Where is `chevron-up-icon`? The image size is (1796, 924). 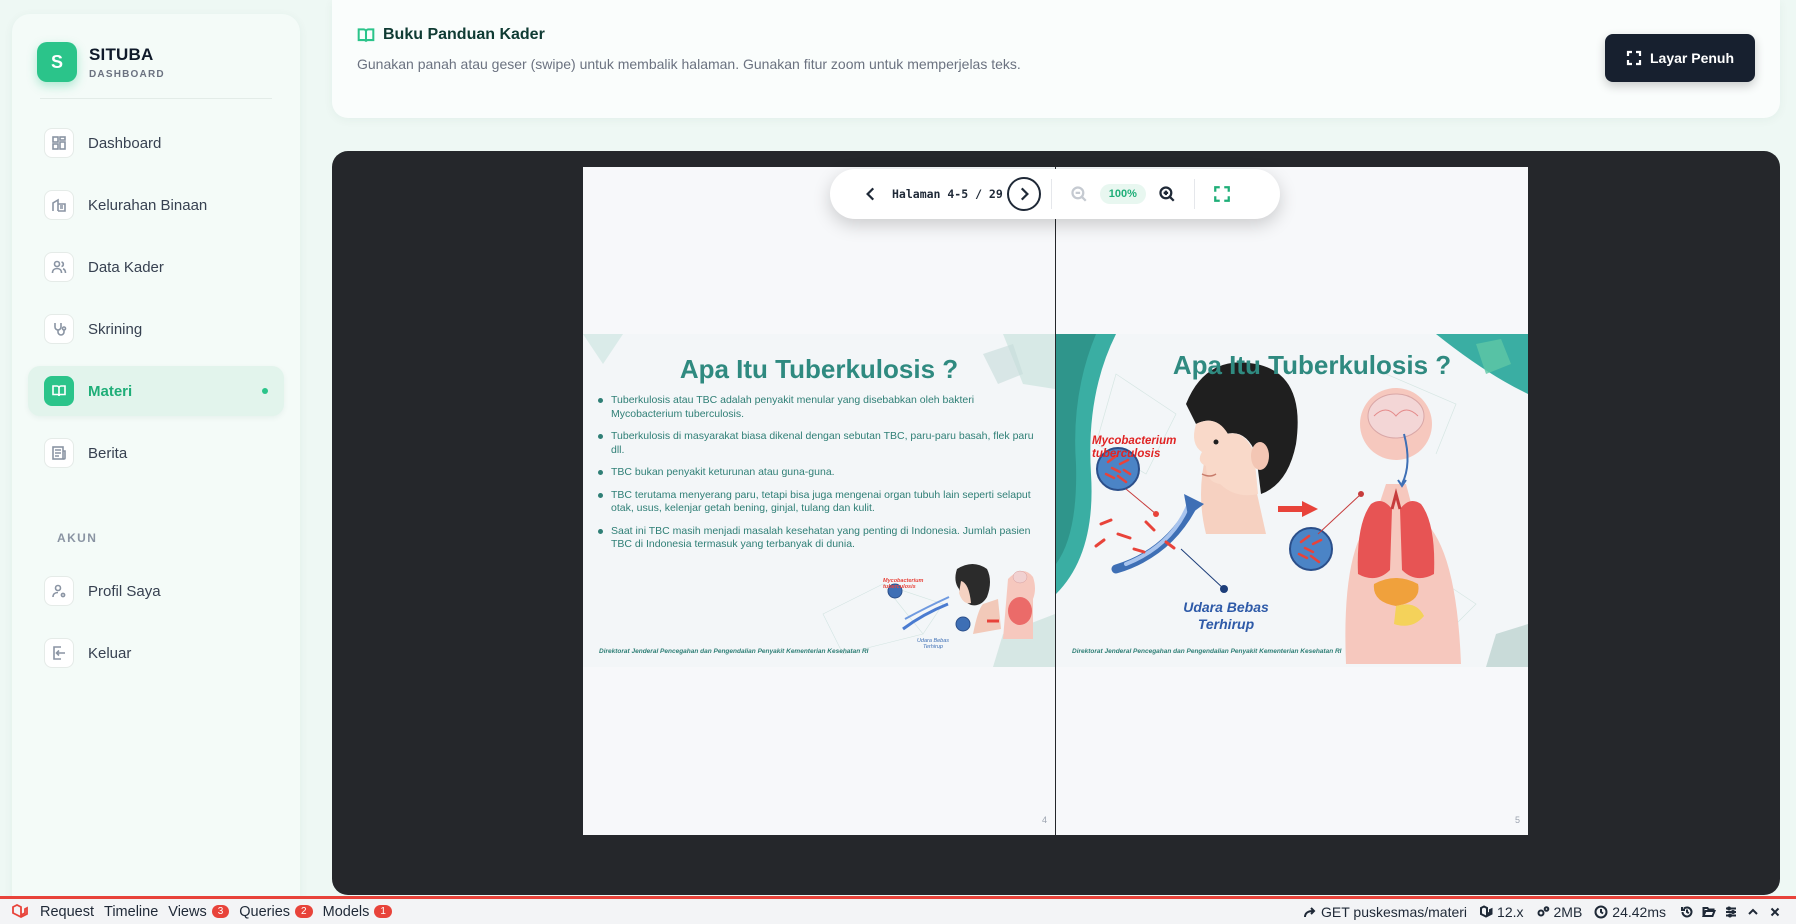
chevron-up-icon is located at coordinates (1755, 912).